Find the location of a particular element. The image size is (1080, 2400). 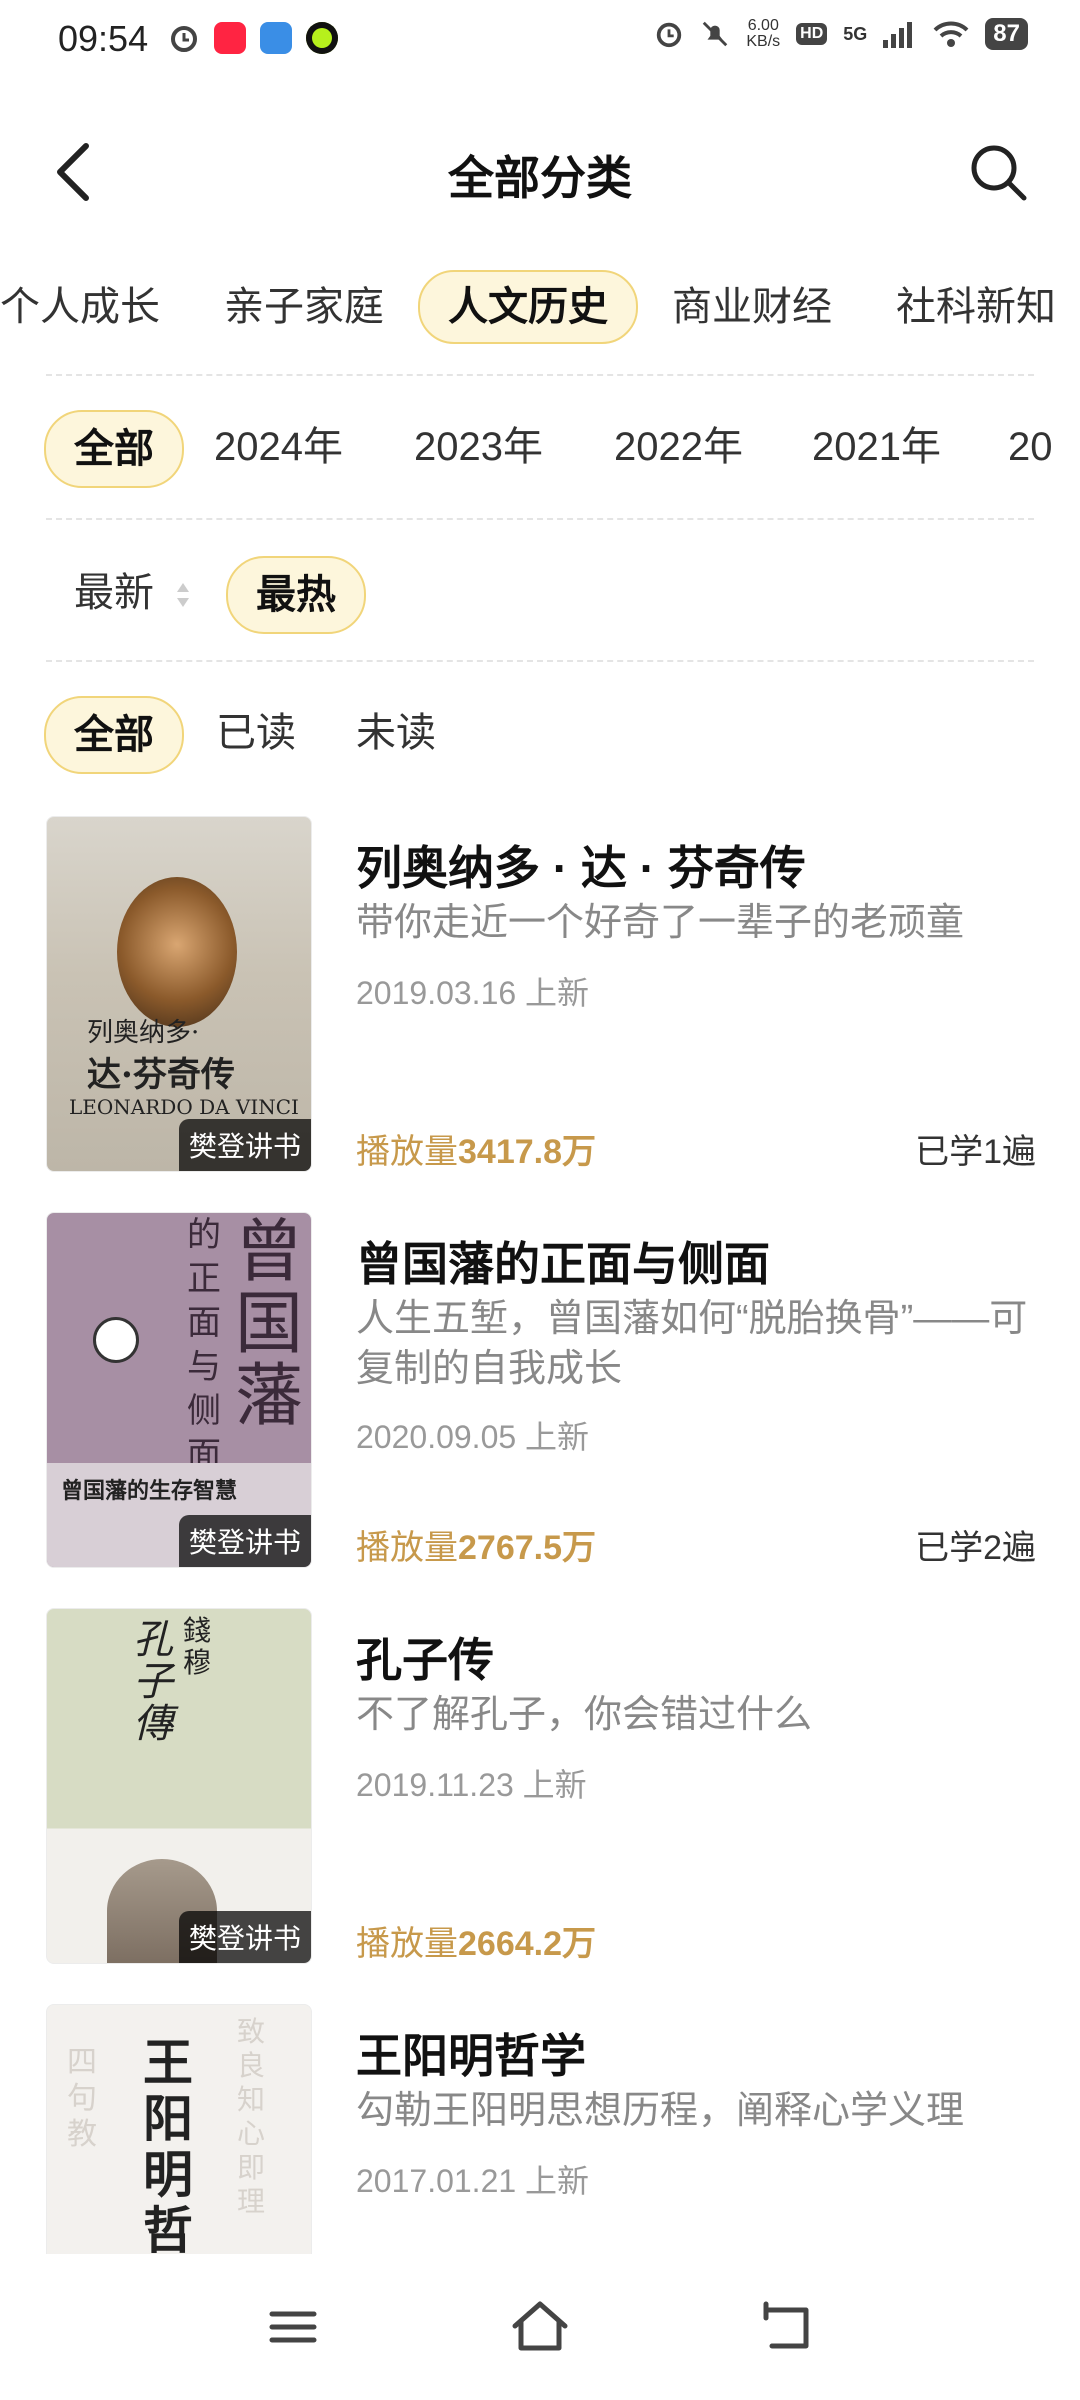

book-date: 2020.09.05 上新 is located at coordinates (473, 1437).